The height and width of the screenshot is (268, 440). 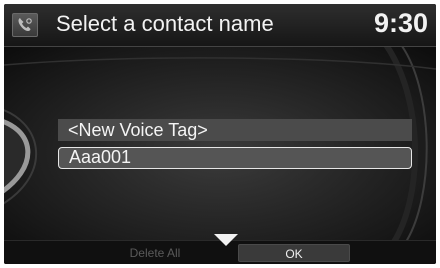 What do you see at coordinates (25, 25) in the screenshot?
I see `phone-settings-icon` at bounding box center [25, 25].